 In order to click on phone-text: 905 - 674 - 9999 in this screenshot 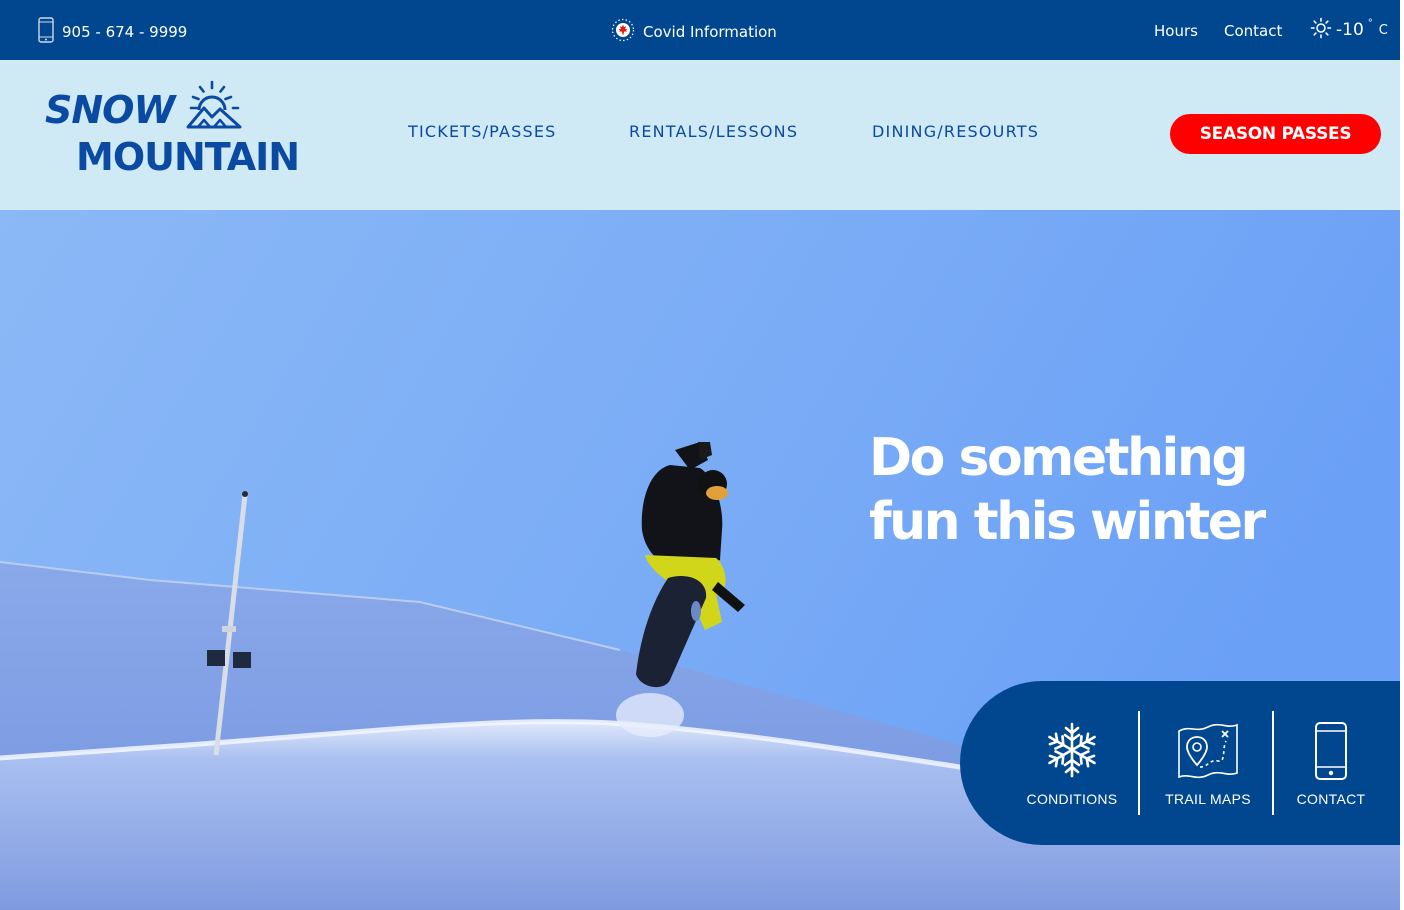, I will do `click(125, 32)`.